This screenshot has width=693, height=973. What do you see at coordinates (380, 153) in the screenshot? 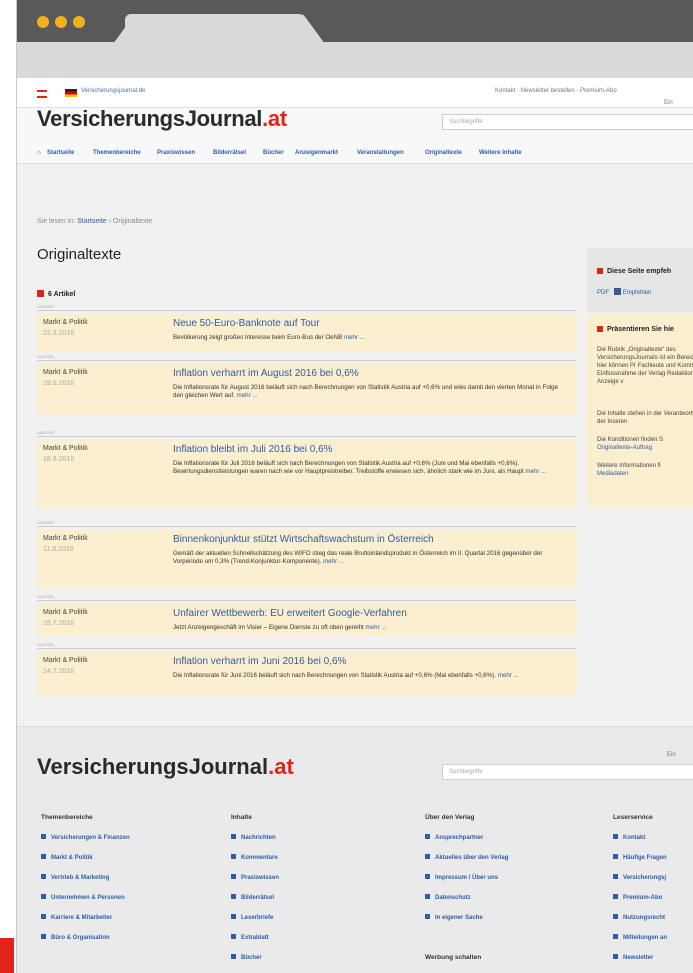
I see `nav-item-veranstaltungen: Veranstaltungen` at bounding box center [380, 153].